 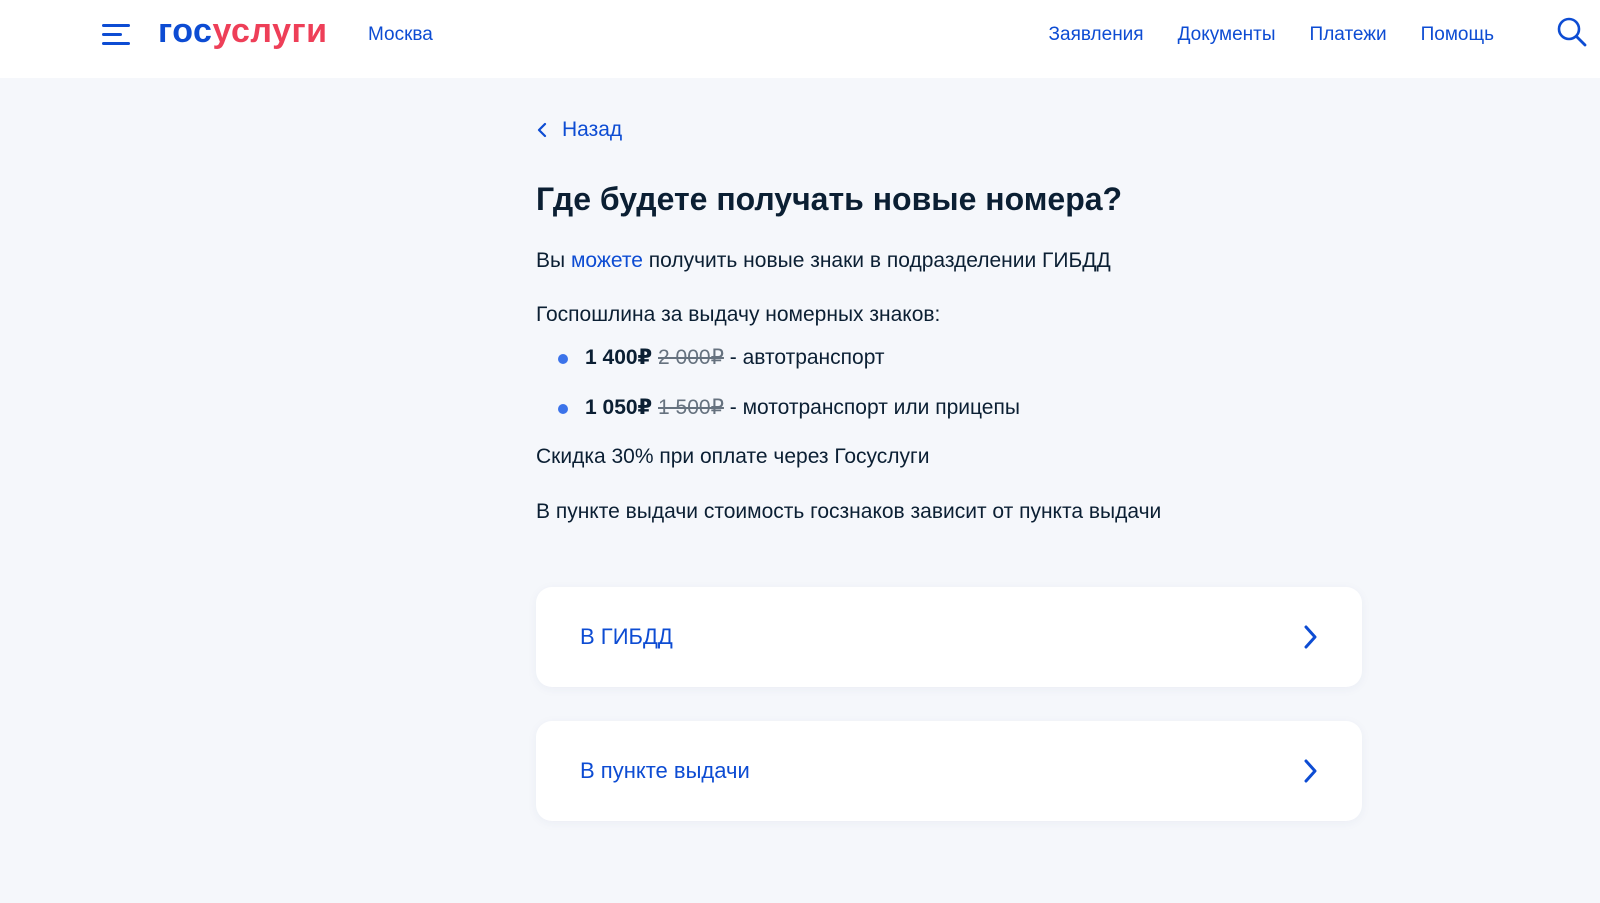 I want to click on gosuslugi-logo: госуслуги, so click(x=243, y=31).